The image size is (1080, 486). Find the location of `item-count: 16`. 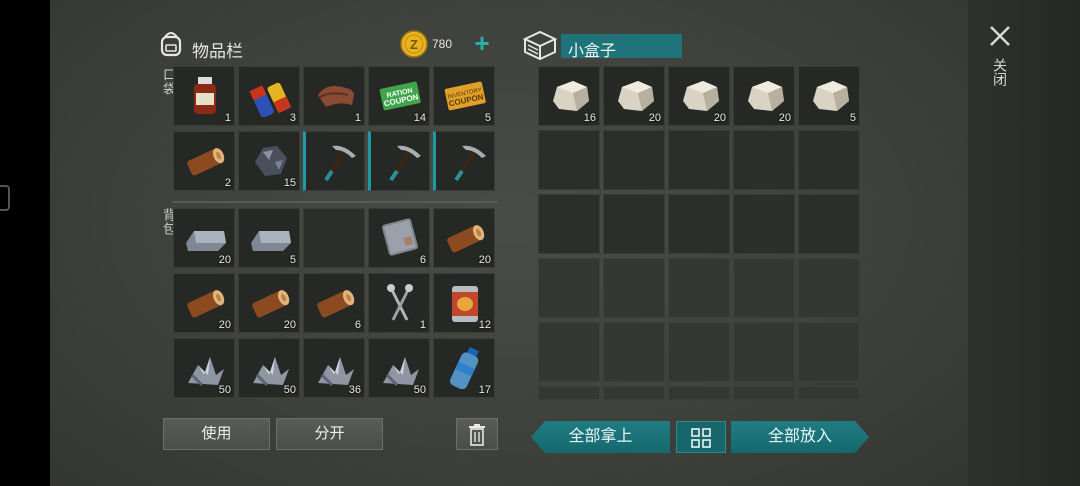

item-count: 16 is located at coordinates (589, 118).